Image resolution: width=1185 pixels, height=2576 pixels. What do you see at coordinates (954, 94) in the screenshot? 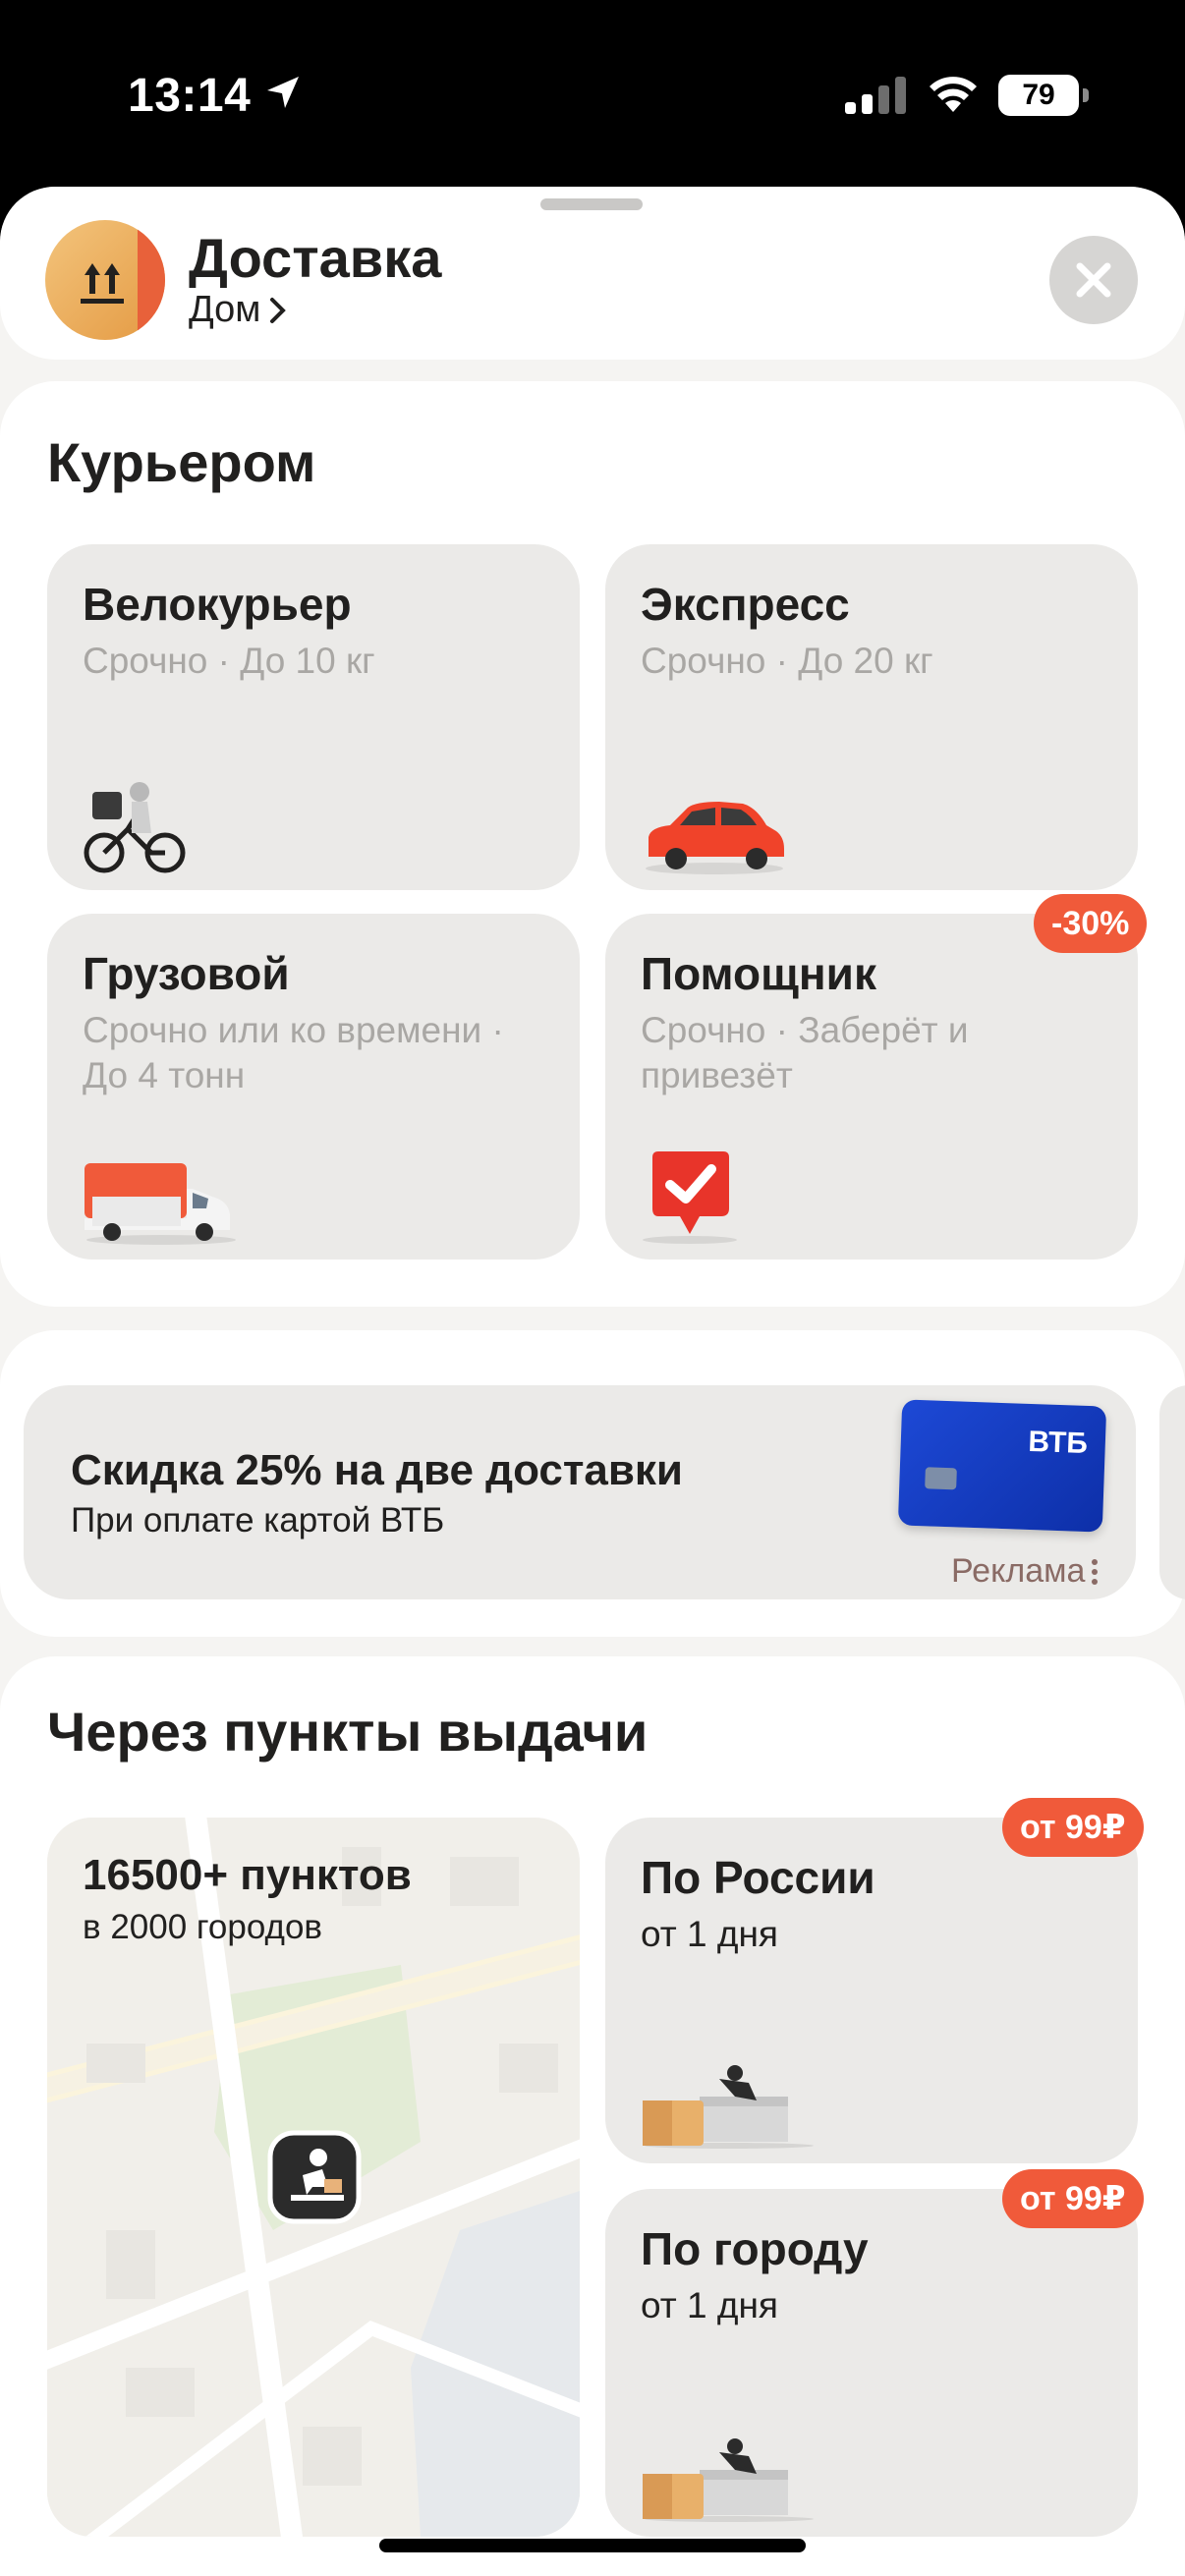
I see `wifi-icon` at bounding box center [954, 94].